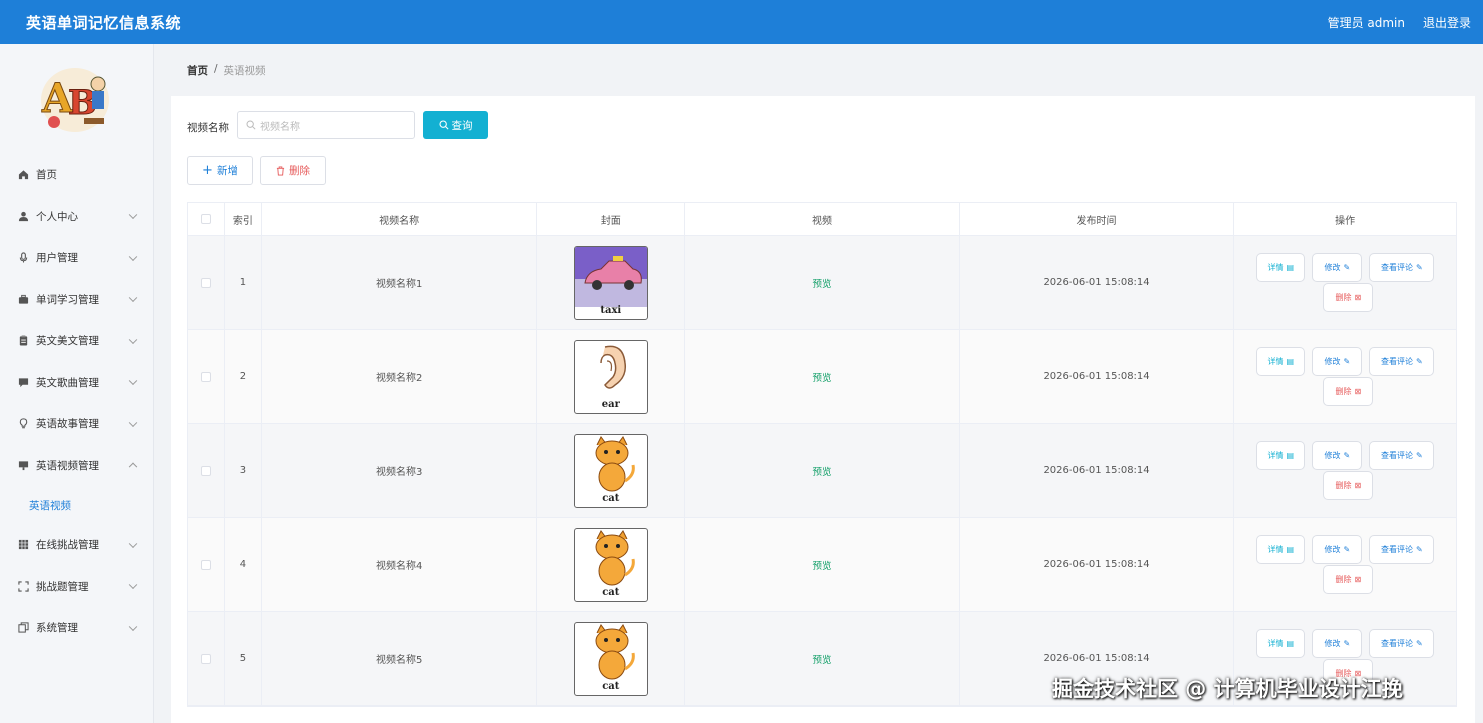 The height and width of the screenshot is (723, 1483). I want to click on row-index: 4, so click(243, 564).